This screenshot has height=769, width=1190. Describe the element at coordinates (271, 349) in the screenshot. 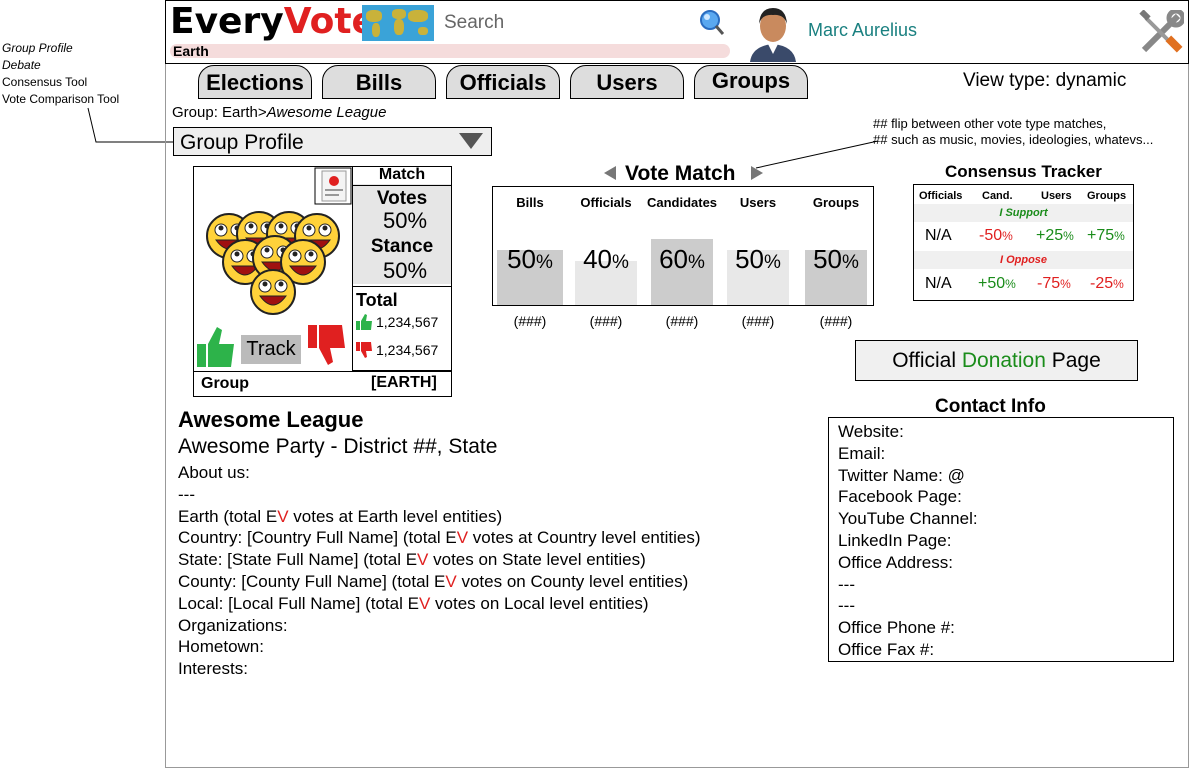

I see `track-button: Track` at that location.